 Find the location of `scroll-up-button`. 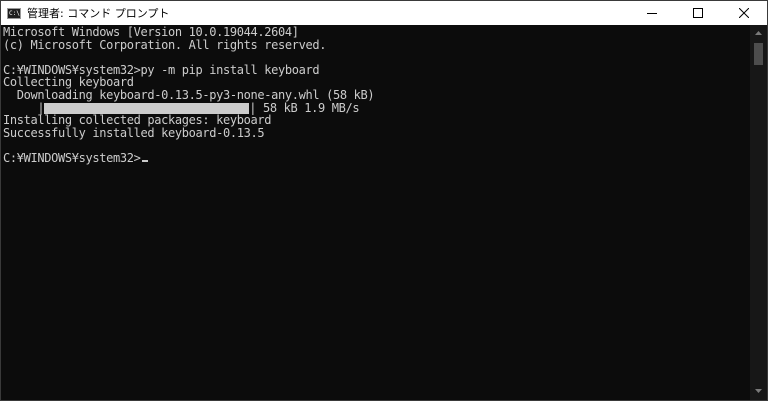

scroll-up-button is located at coordinates (758, 33).